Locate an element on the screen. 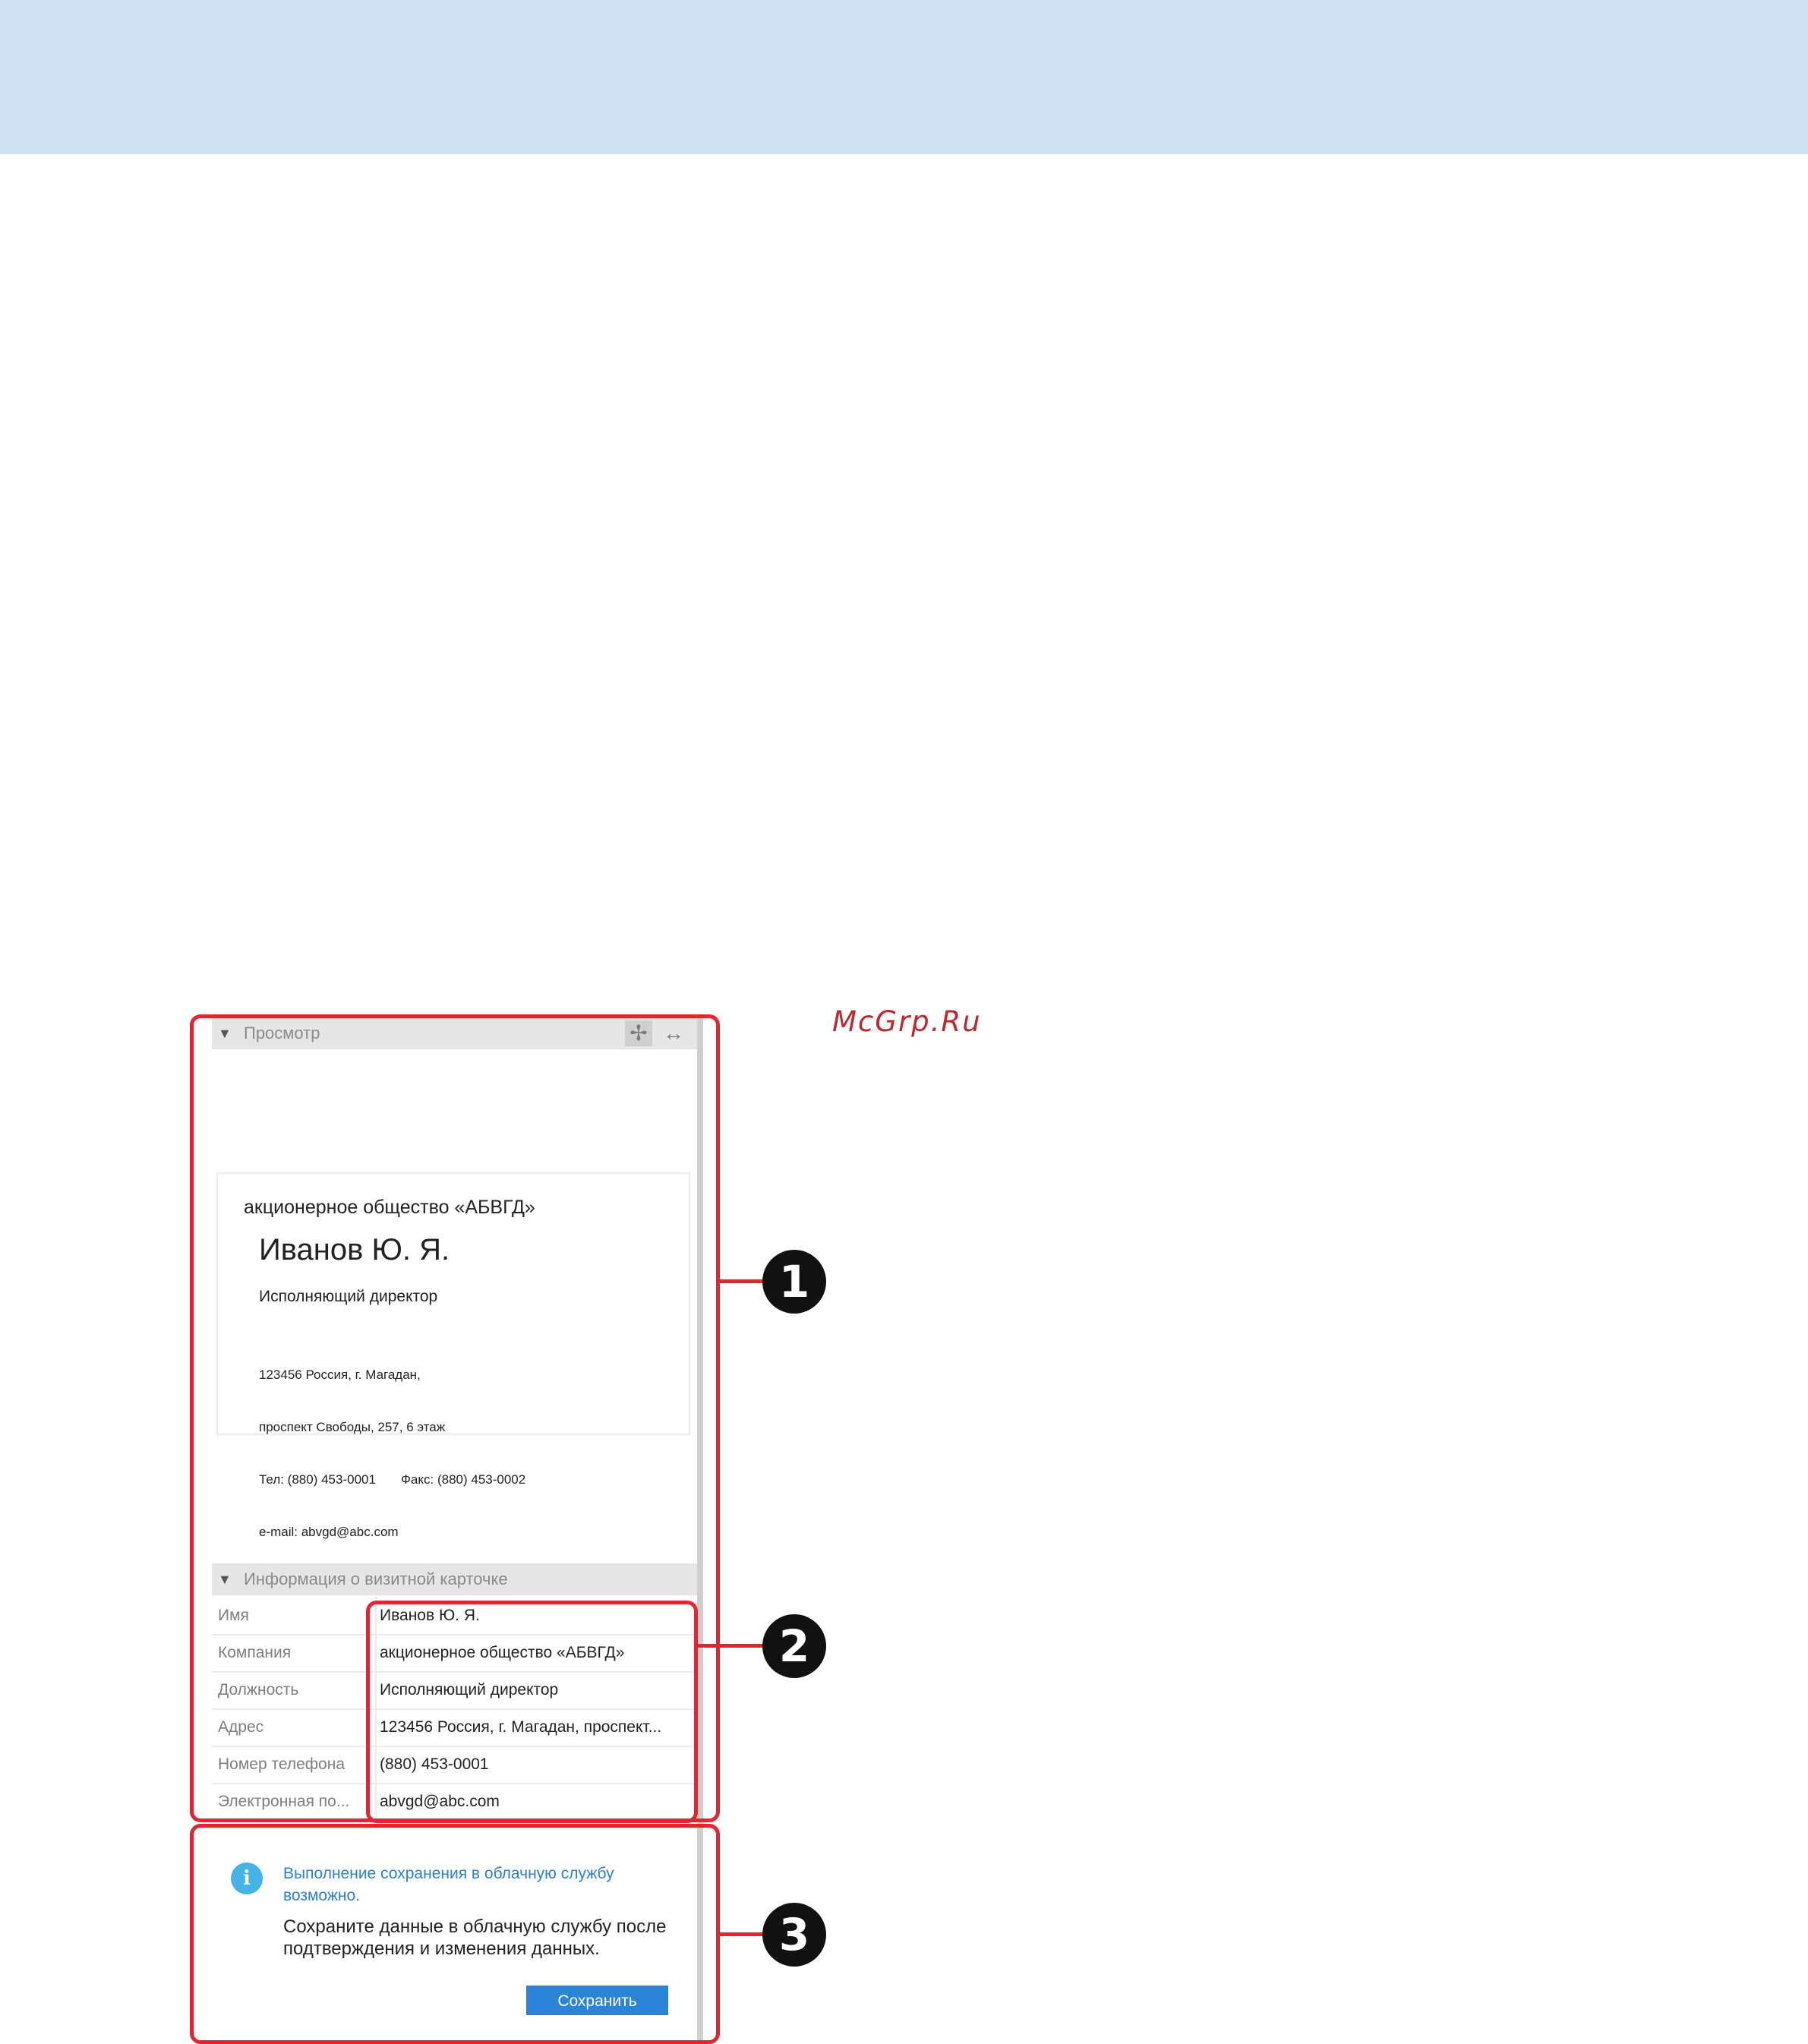 The width and height of the screenshot is (1808, 2044). callout-marker-1: 1 is located at coordinates (794, 1282).